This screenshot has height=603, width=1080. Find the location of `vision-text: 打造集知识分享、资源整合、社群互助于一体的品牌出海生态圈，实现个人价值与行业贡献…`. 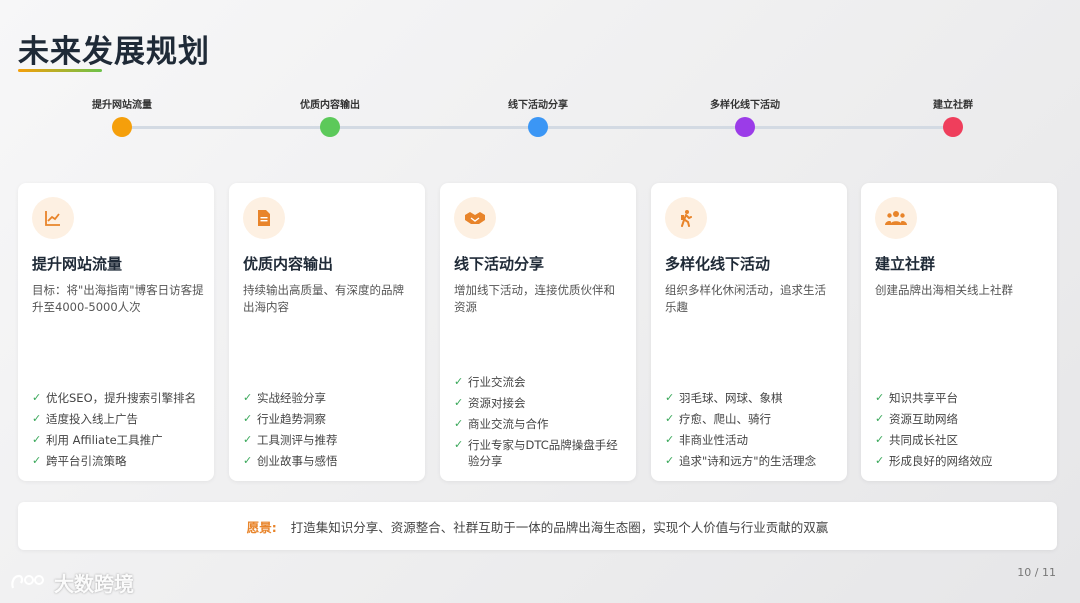

vision-text: 打造集知识分享、资源整合、社群互助于一体的品牌出海生态圈，实现个人价值与行业贡献… is located at coordinates (559, 527).